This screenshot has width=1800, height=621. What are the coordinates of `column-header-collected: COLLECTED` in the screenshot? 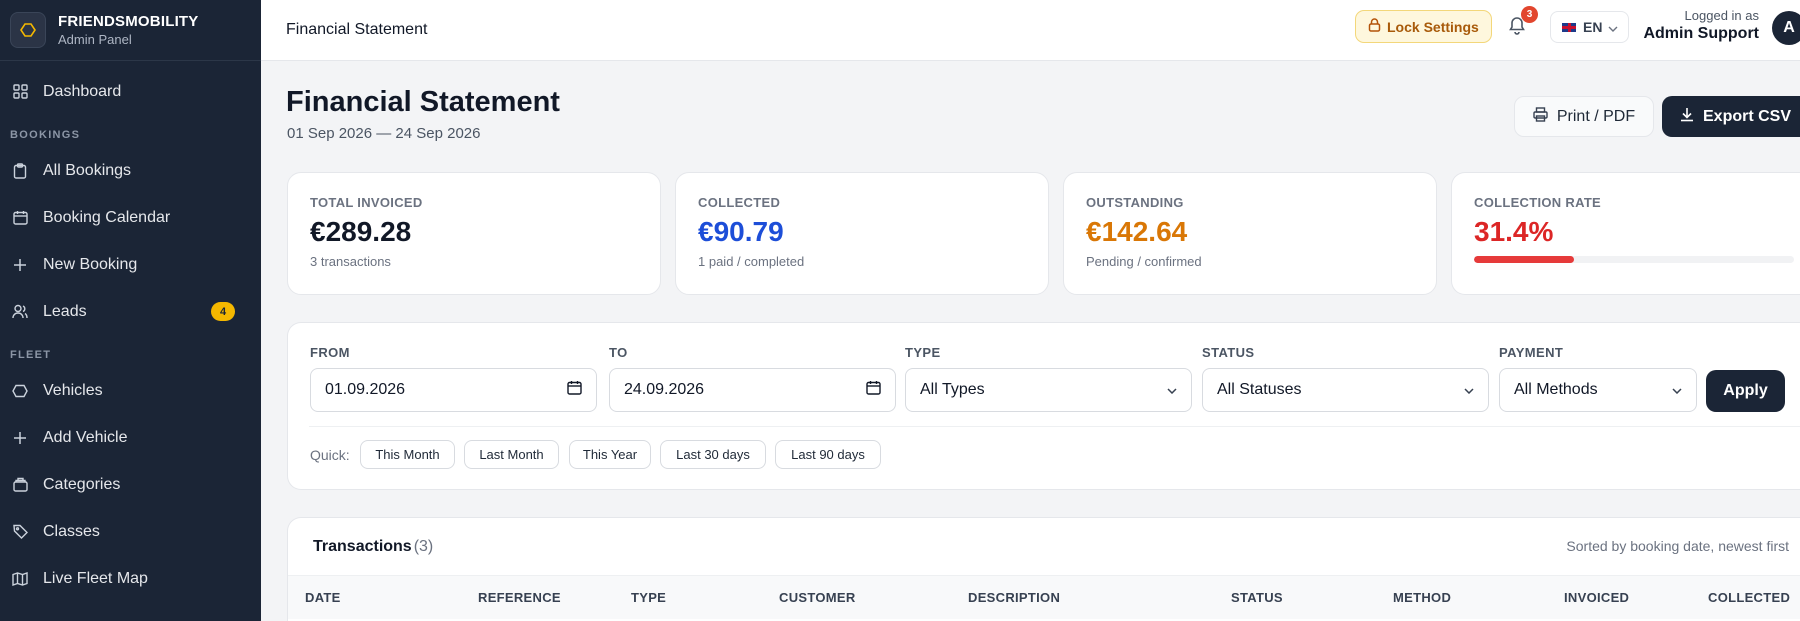 It's located at (1749, 597).